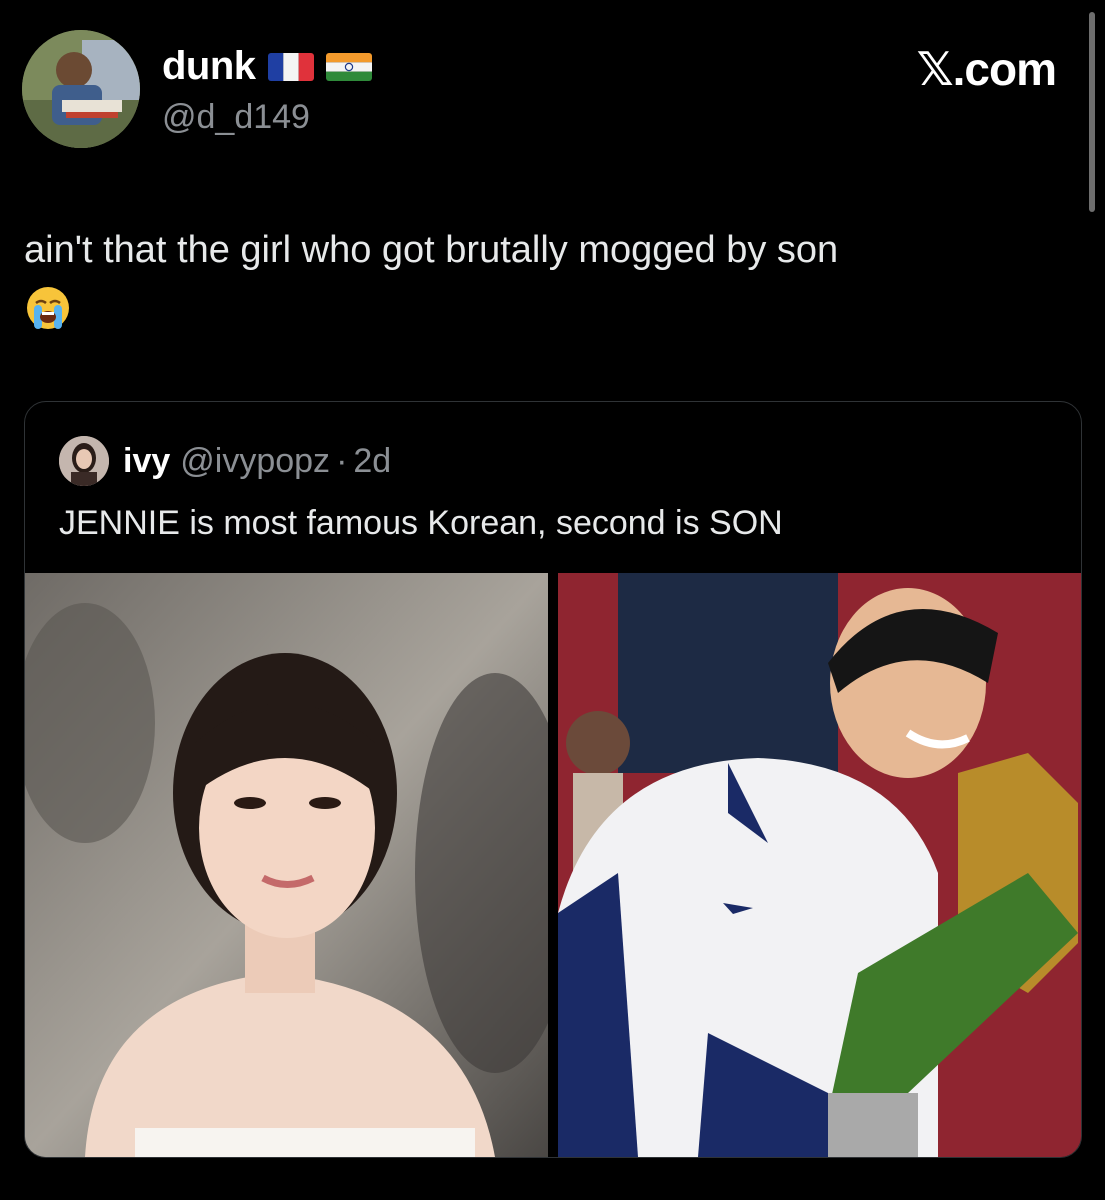  Describe the element at coordinates (372, 461) in the screenshot. I see `quoted-tweet-timestamp: 2d` at that location.